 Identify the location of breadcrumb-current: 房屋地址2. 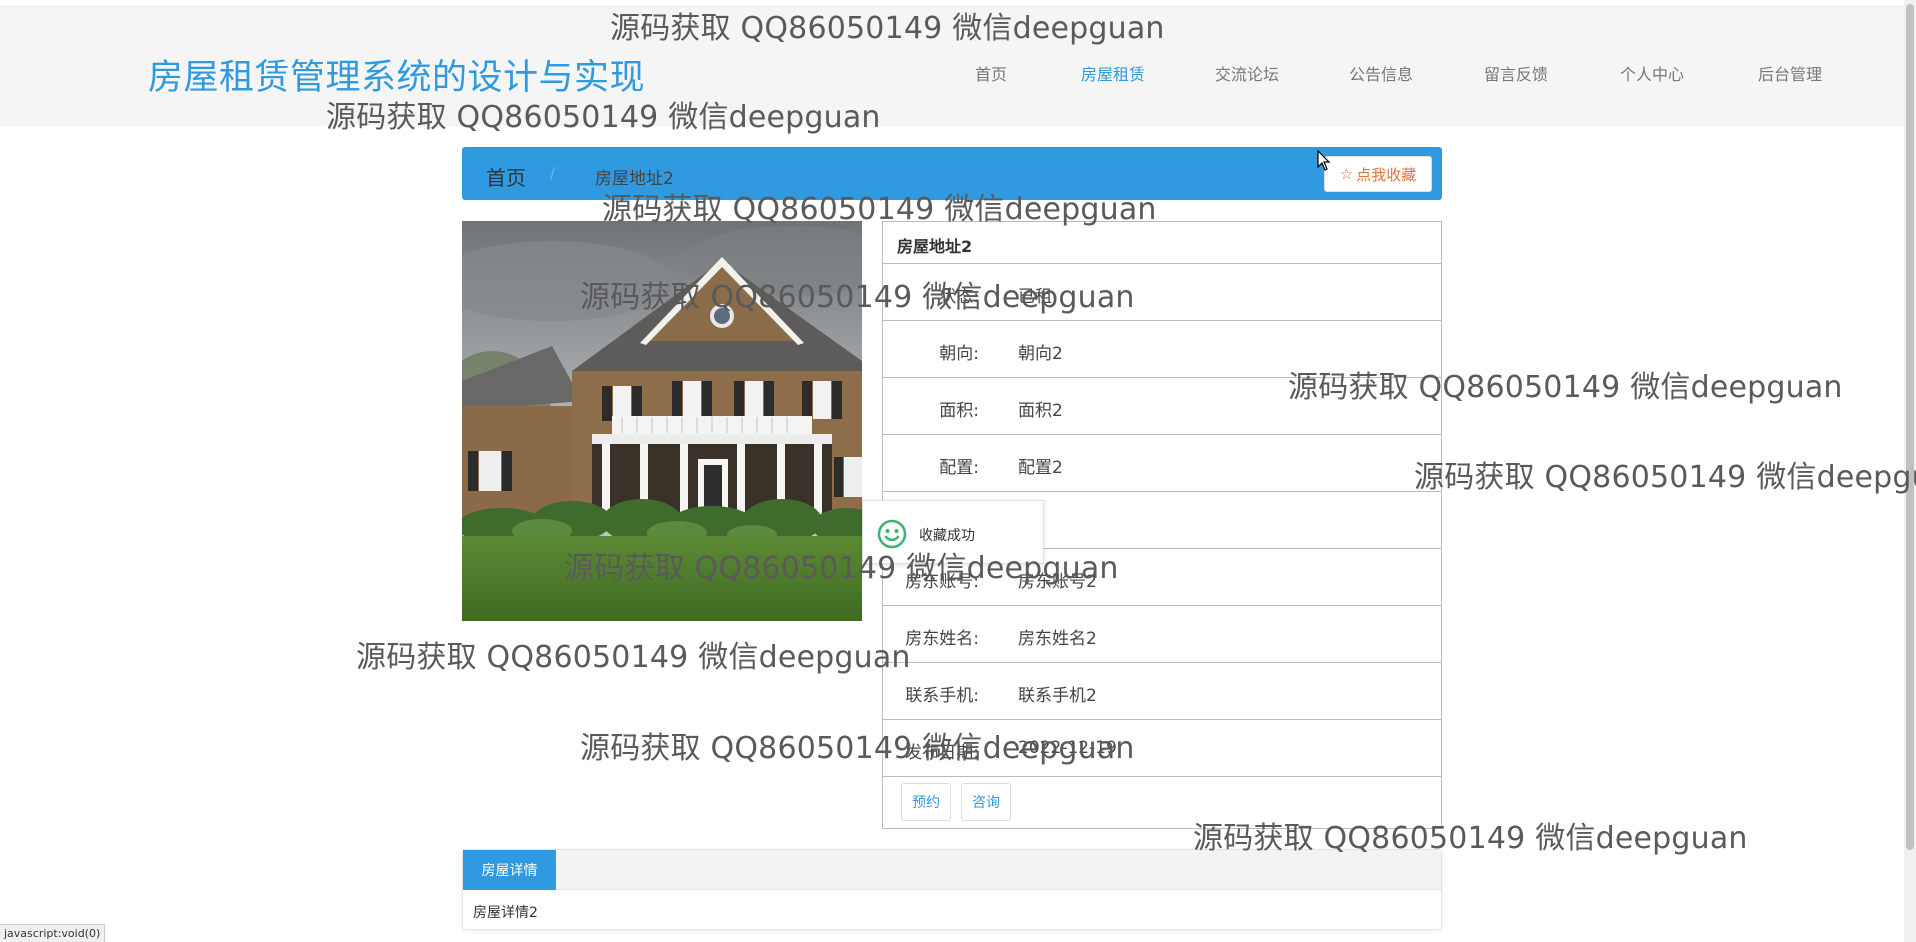
(634, 179).